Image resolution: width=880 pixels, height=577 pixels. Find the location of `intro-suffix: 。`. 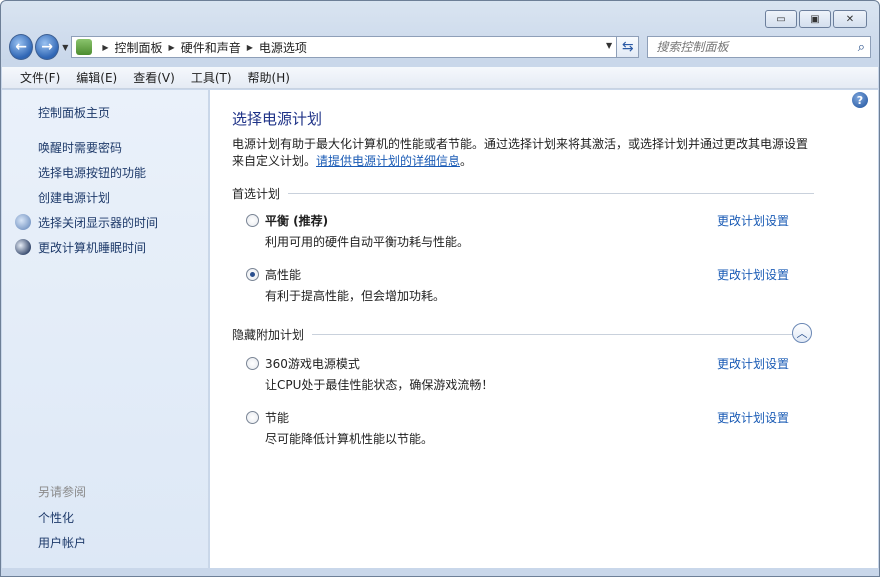

intro-suffix: 。 is located at coordinates (466, 161).